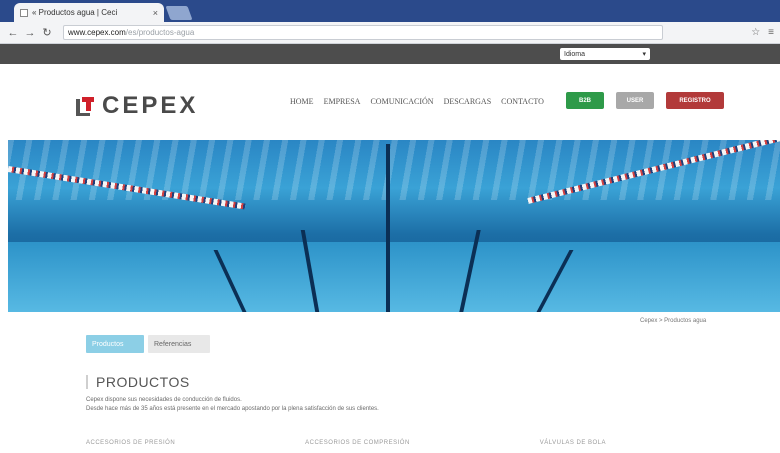  What do you see at coordinates (635, 100) in the screenshot?
I see `user-button: USER` at bounding box center [635, 100].